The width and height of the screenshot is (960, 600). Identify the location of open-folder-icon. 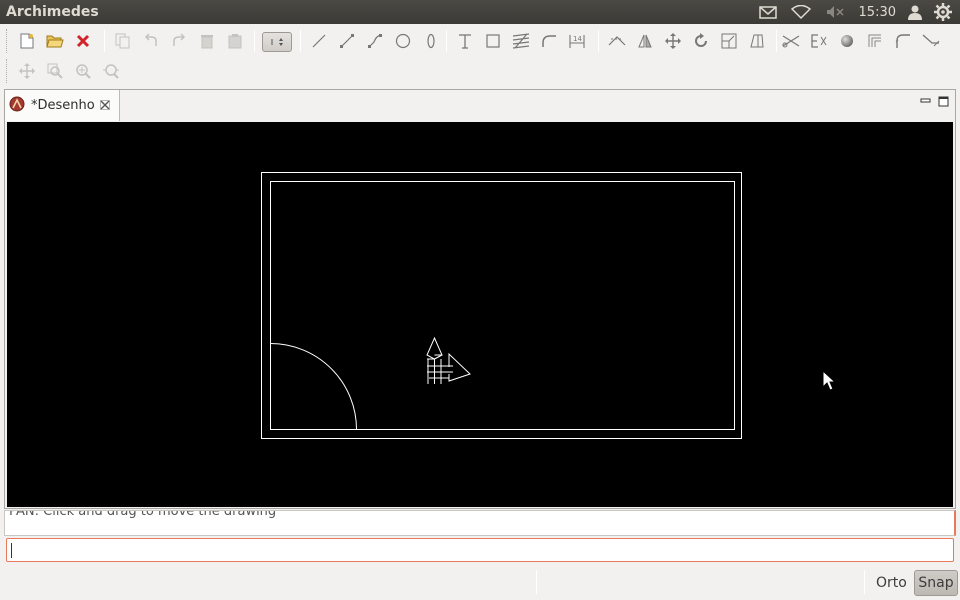
(55, 41).